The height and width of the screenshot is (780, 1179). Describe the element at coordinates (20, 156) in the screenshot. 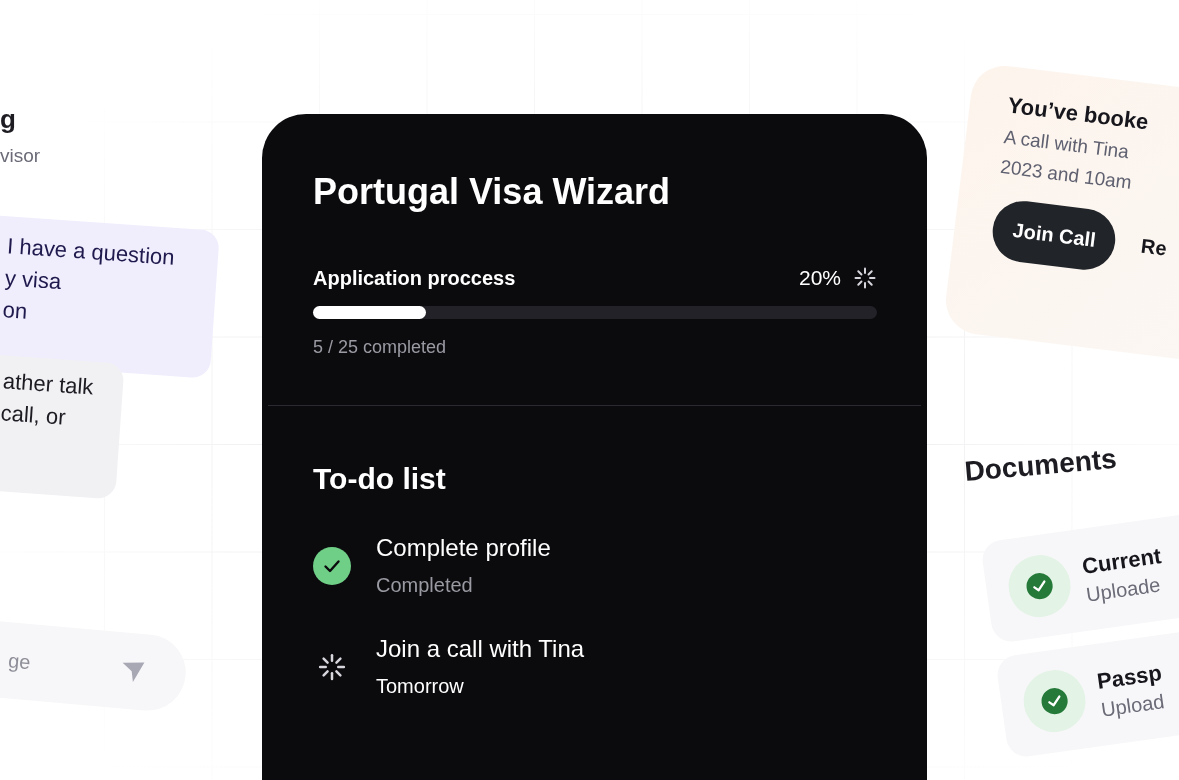

I see `contact-role: visor` at that location.